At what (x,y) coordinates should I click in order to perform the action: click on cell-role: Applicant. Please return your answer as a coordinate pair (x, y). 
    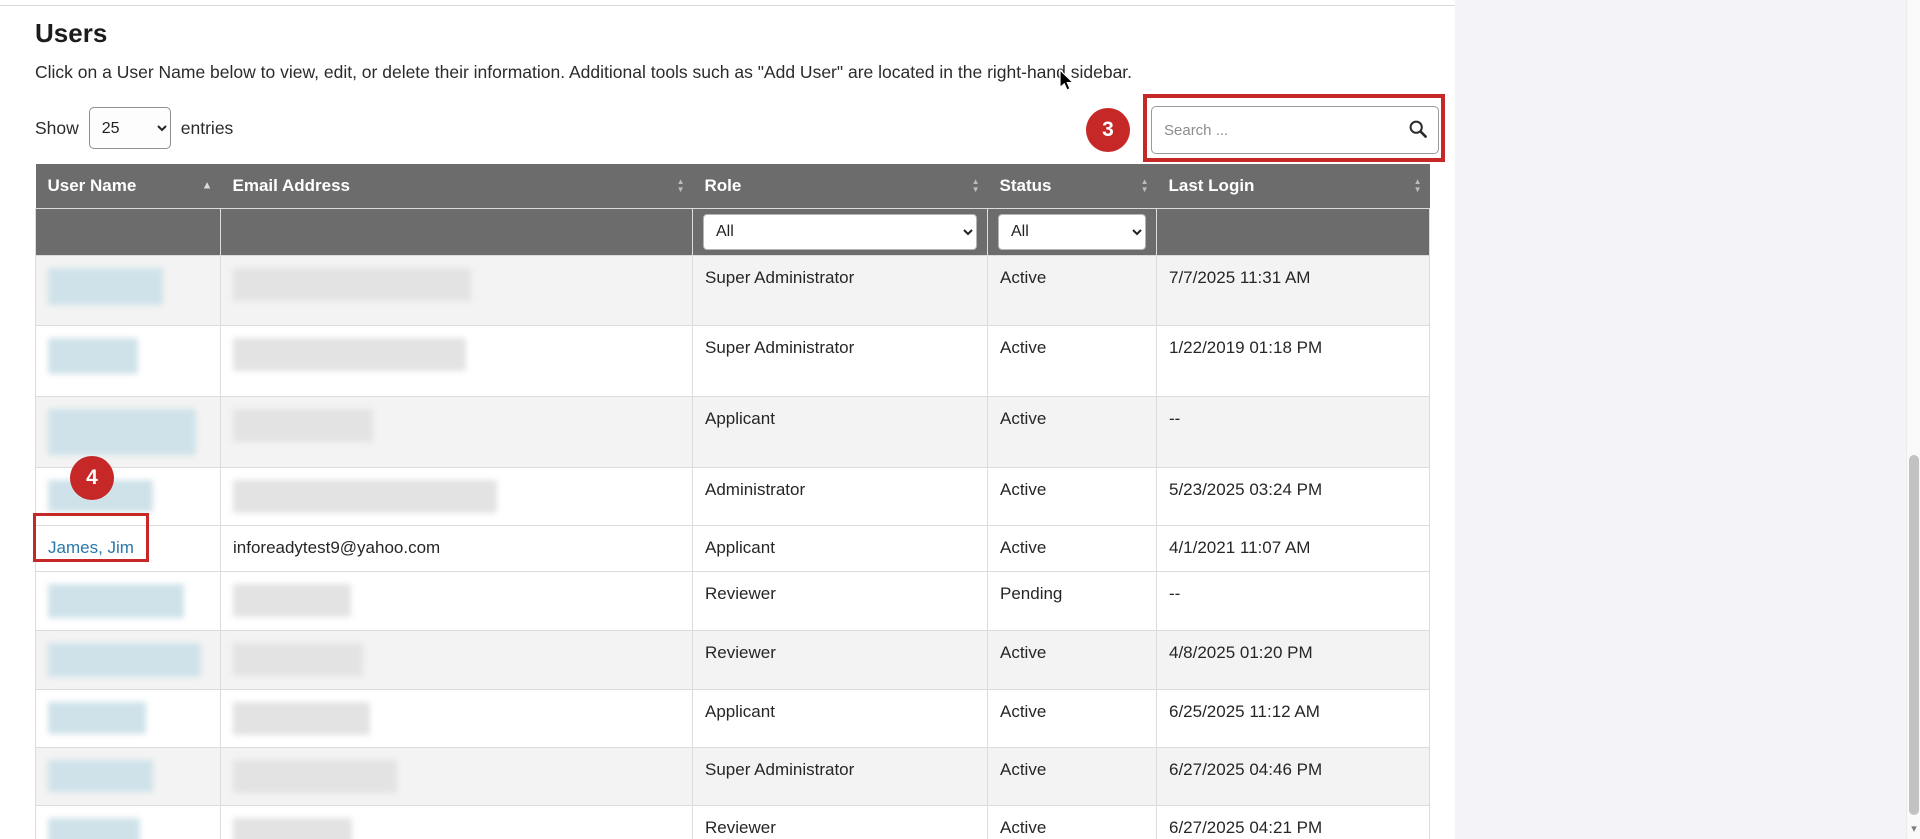
    Looking at the image, I should click on (840, 548).